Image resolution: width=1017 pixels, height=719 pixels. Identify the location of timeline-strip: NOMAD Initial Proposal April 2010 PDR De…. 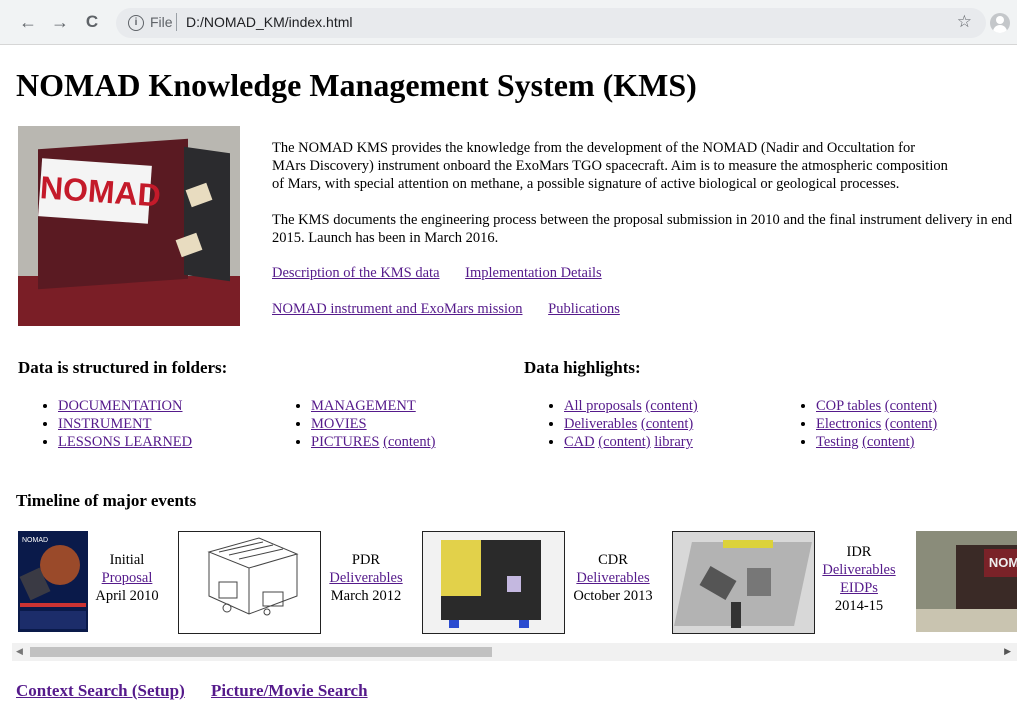
(517, 582).